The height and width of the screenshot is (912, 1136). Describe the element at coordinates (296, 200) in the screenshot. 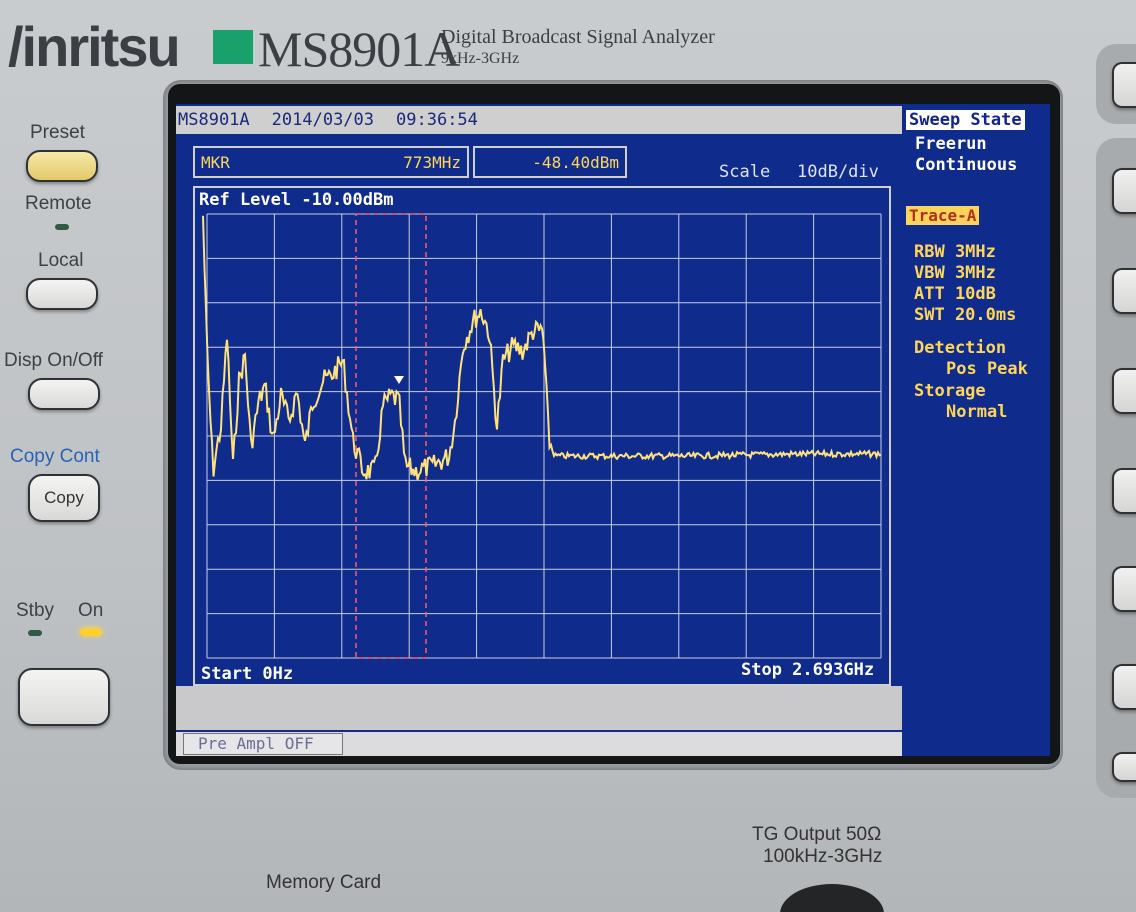

I see `ref-level: Ref Level -10.00dBm` at that location.